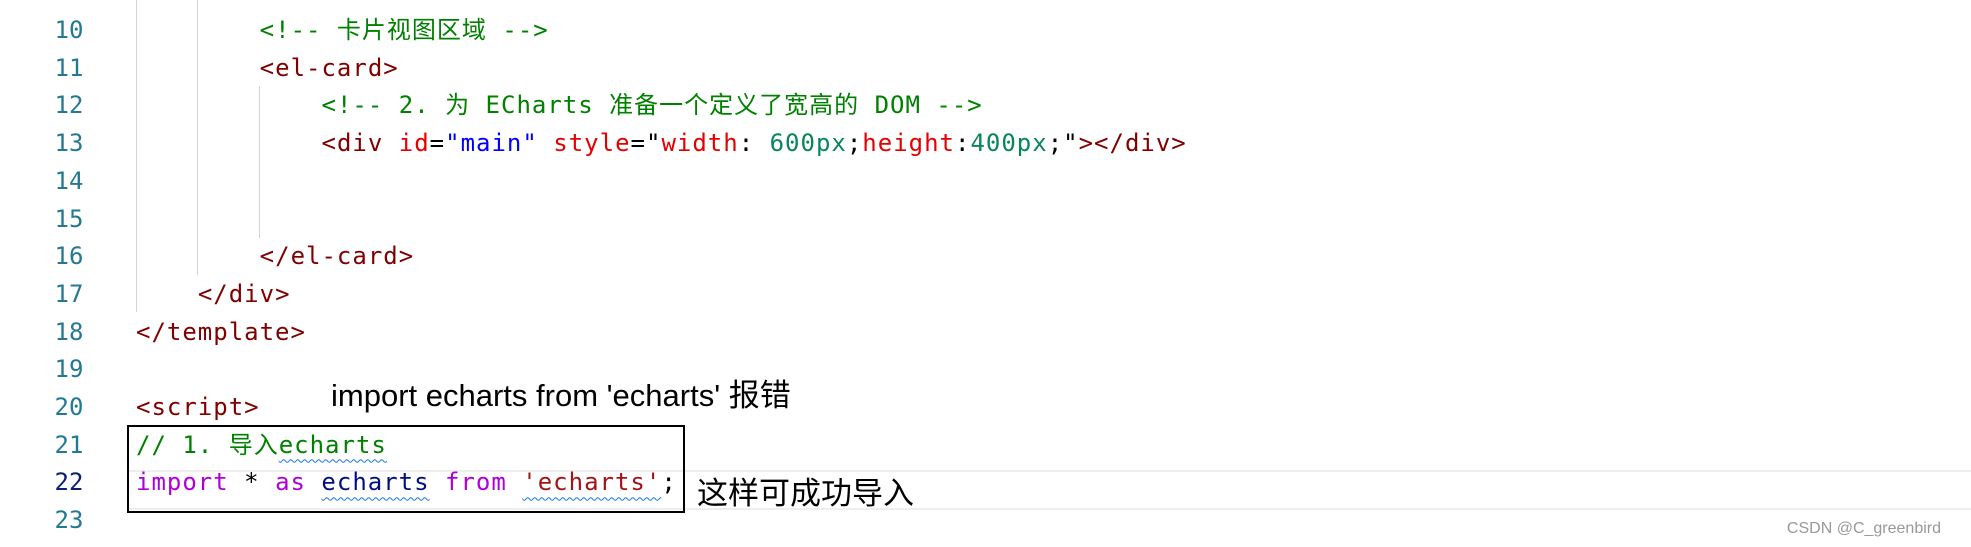 This screenshot has width=1971, height=547. I want to click on line-number: 12, so click(69, 105).